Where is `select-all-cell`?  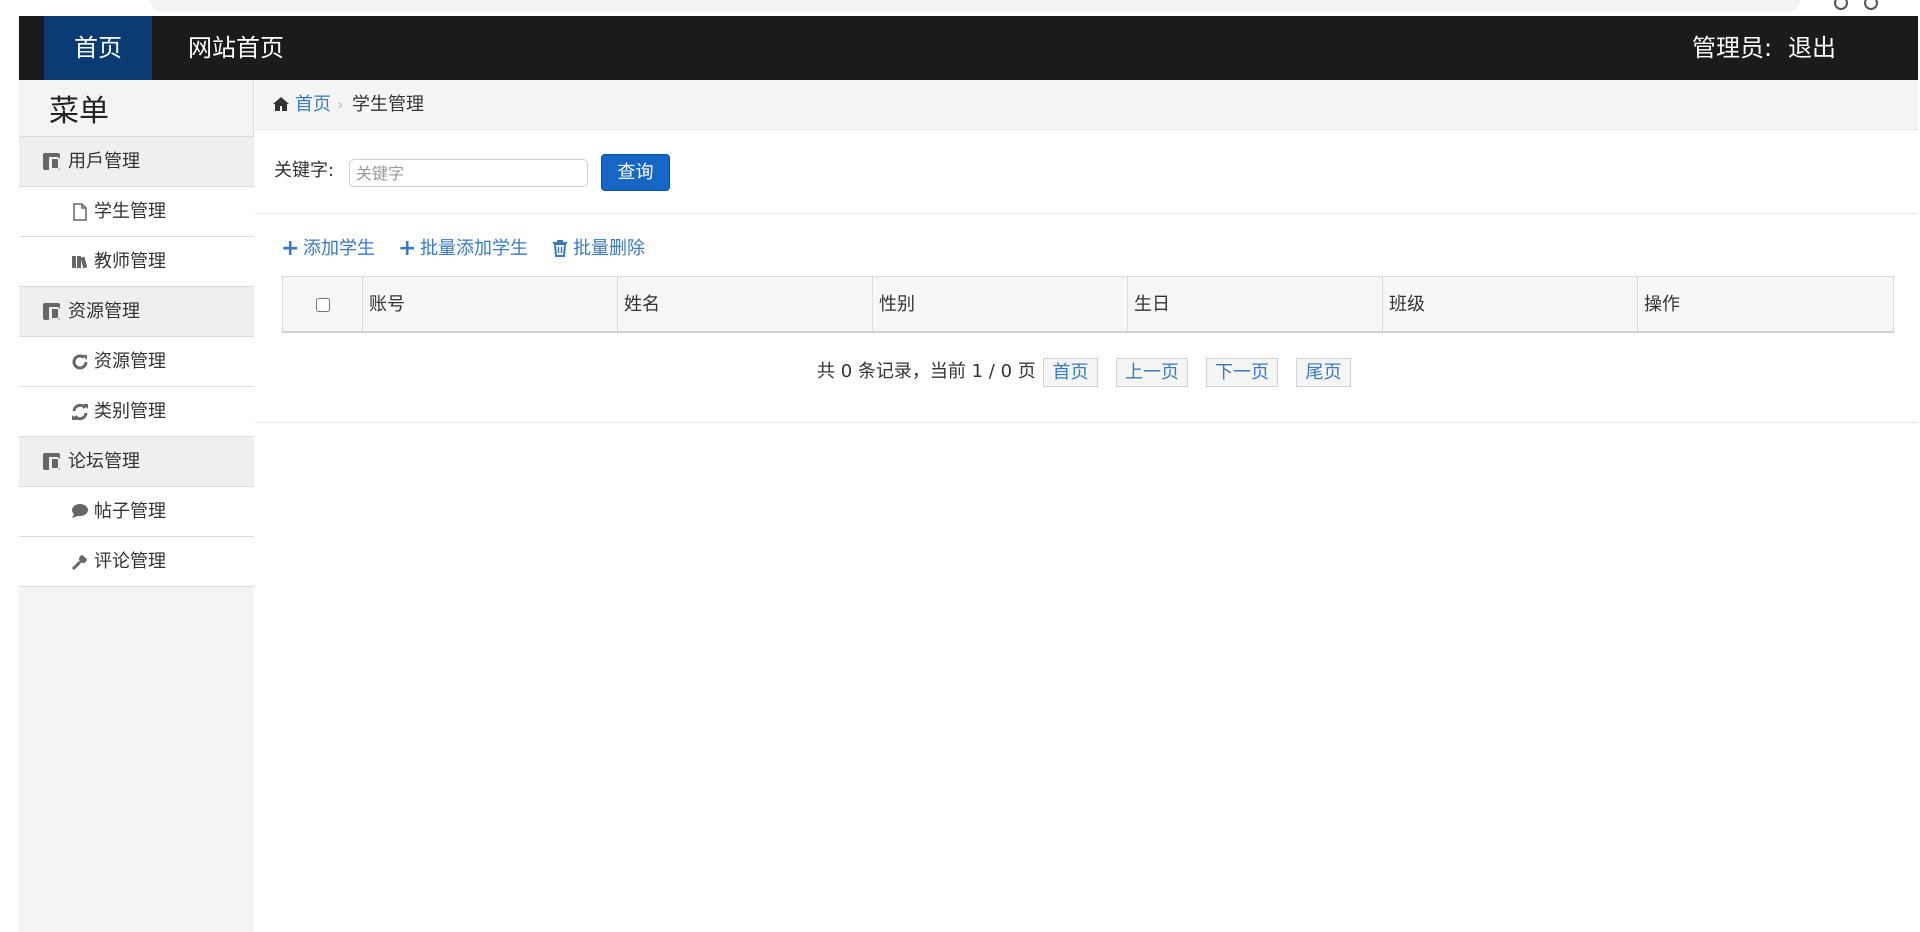
select-all-cell is located at coordinates (323, 304).